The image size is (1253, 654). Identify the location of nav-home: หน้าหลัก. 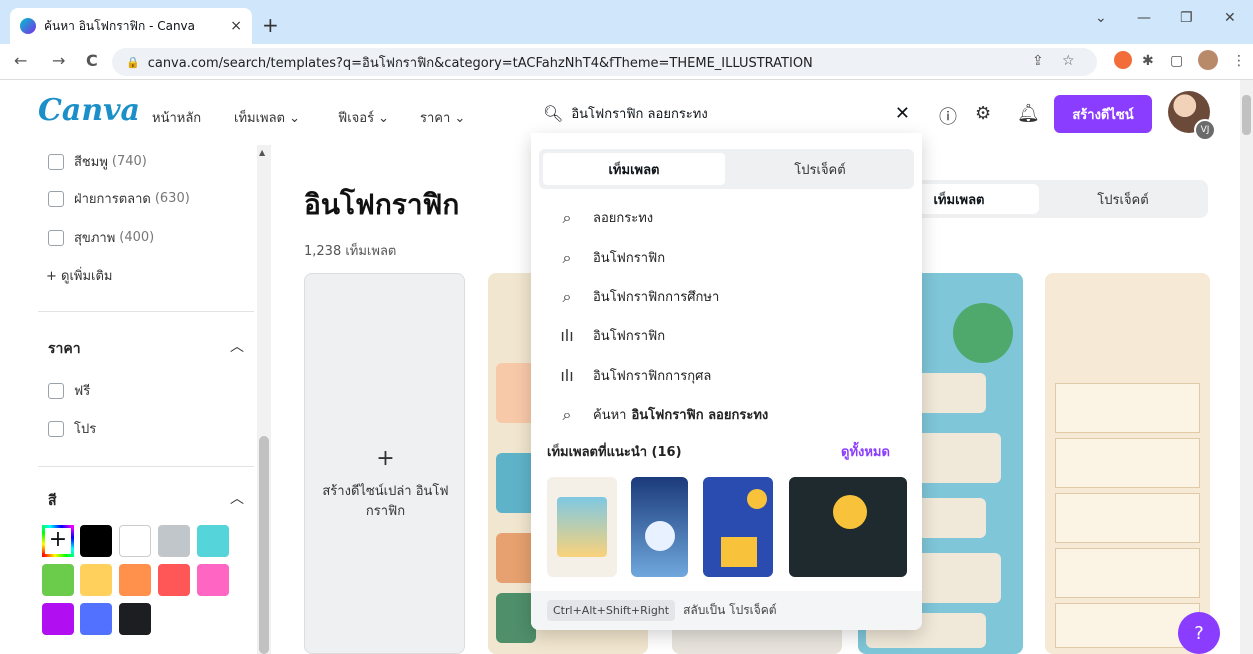
(176, 117).